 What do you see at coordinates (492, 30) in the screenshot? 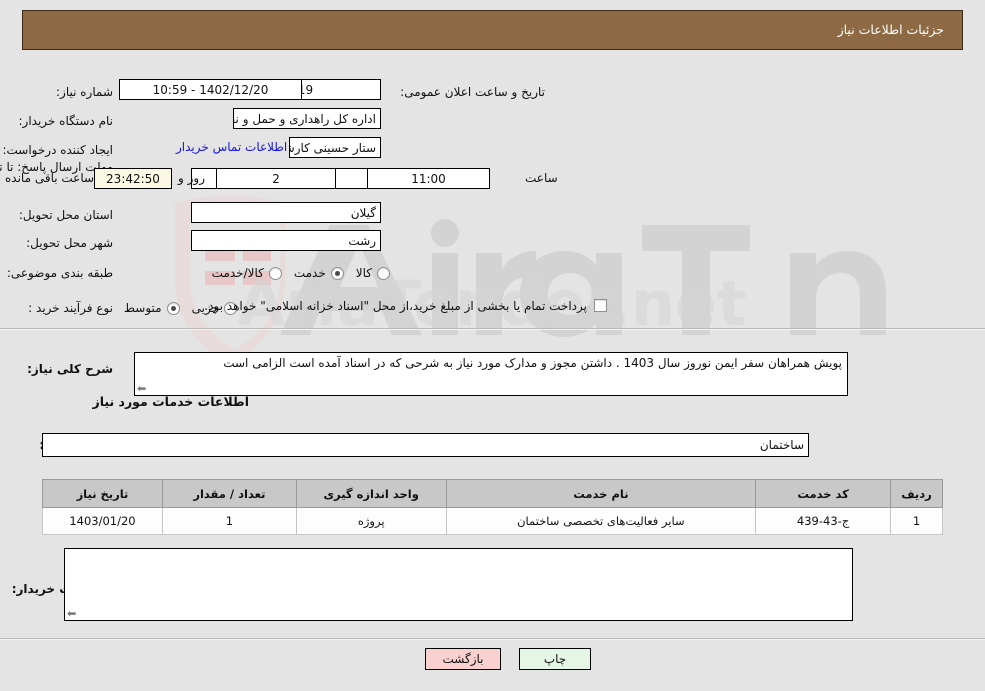
I see `page-header-bar: جزئیات اطلاعات نیاز` at bounding box center [492, 30].